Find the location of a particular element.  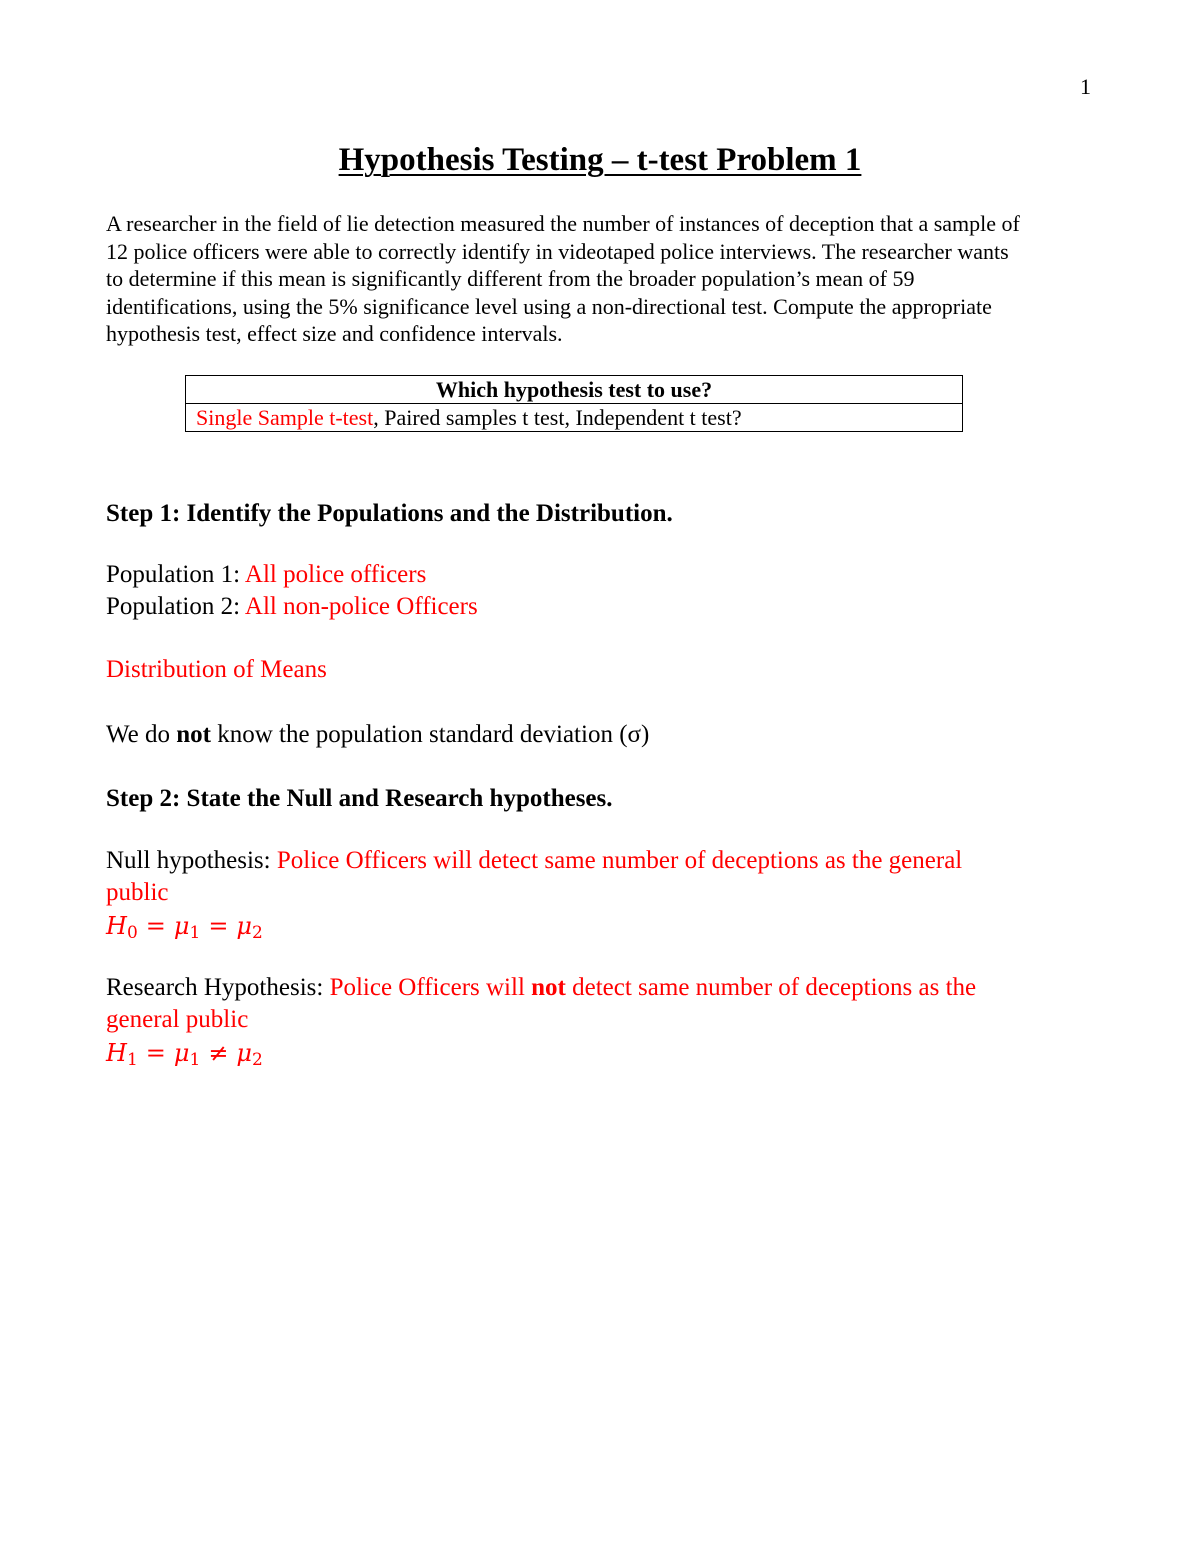

population-2-label: Population 2: is located at coordinates (175, 606).